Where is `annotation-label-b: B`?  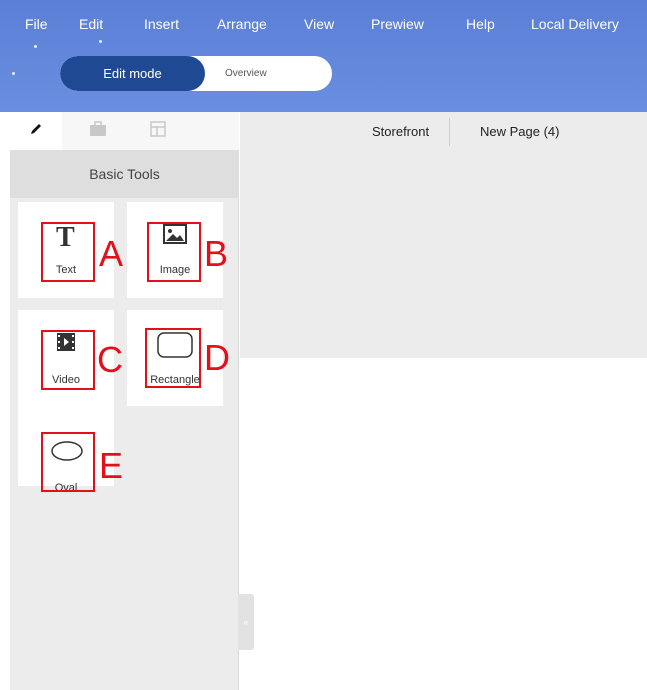
annotation-label-b: B is located at coordinates (216, 253).